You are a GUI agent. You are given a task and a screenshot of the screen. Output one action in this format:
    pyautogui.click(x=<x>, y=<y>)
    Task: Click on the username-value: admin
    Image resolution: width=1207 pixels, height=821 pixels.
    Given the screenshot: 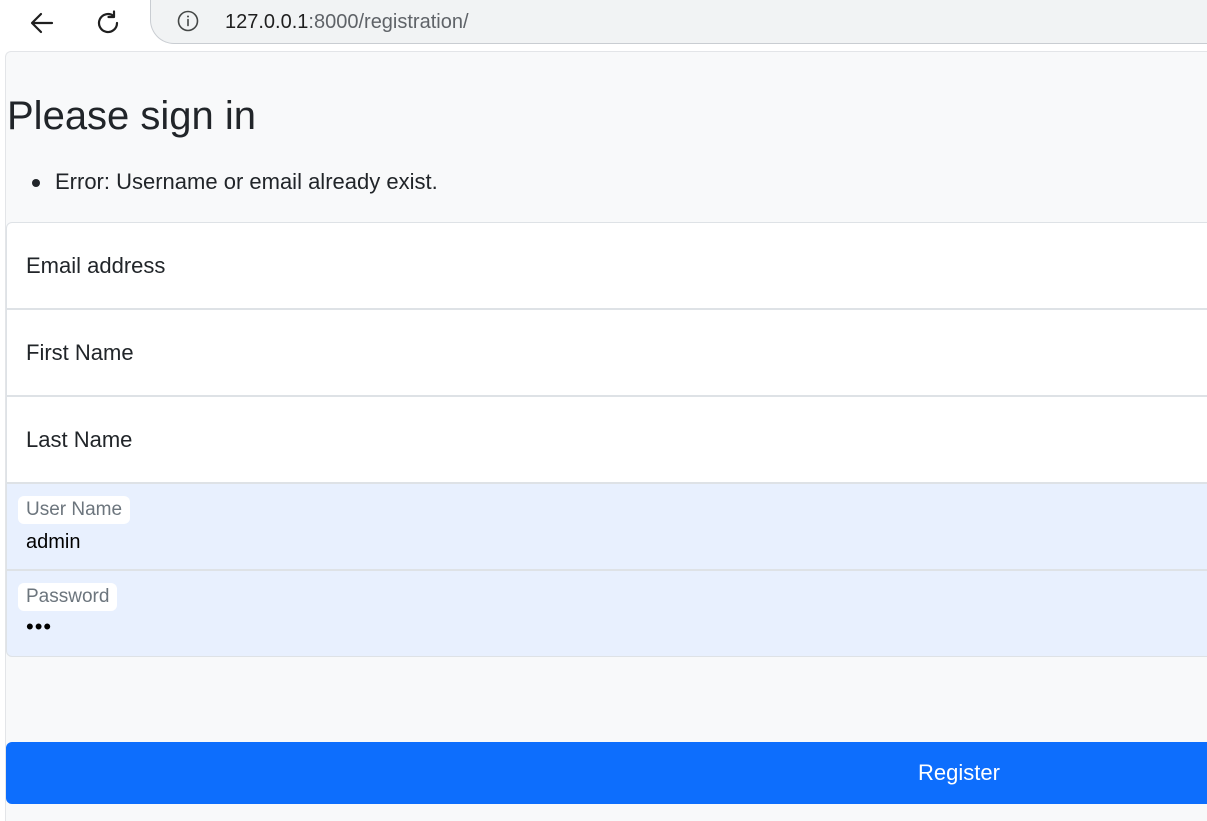 What is the action you would take?
    pyautogui.click(x=53, y=542)
    